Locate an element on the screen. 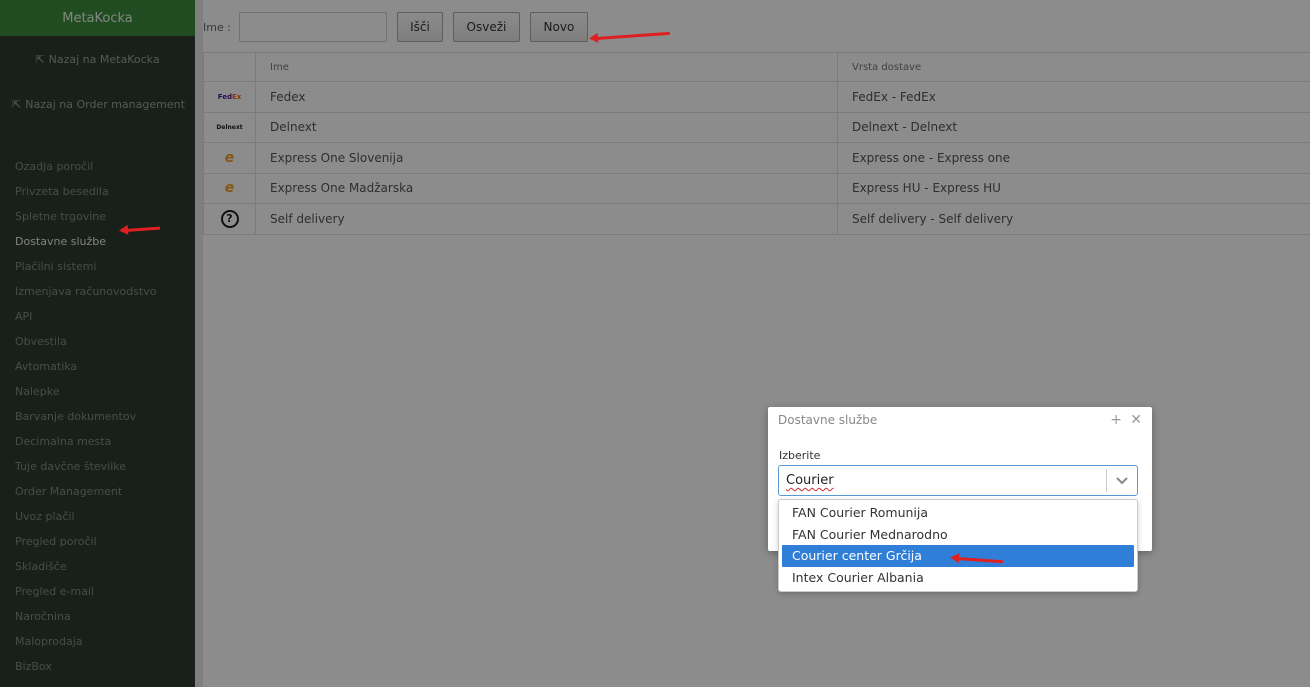 Image resolution: width=1310 pixels, height=687 pixels. dropdown-option: FAN Courier Romunija is located at coordinates (958, 513).